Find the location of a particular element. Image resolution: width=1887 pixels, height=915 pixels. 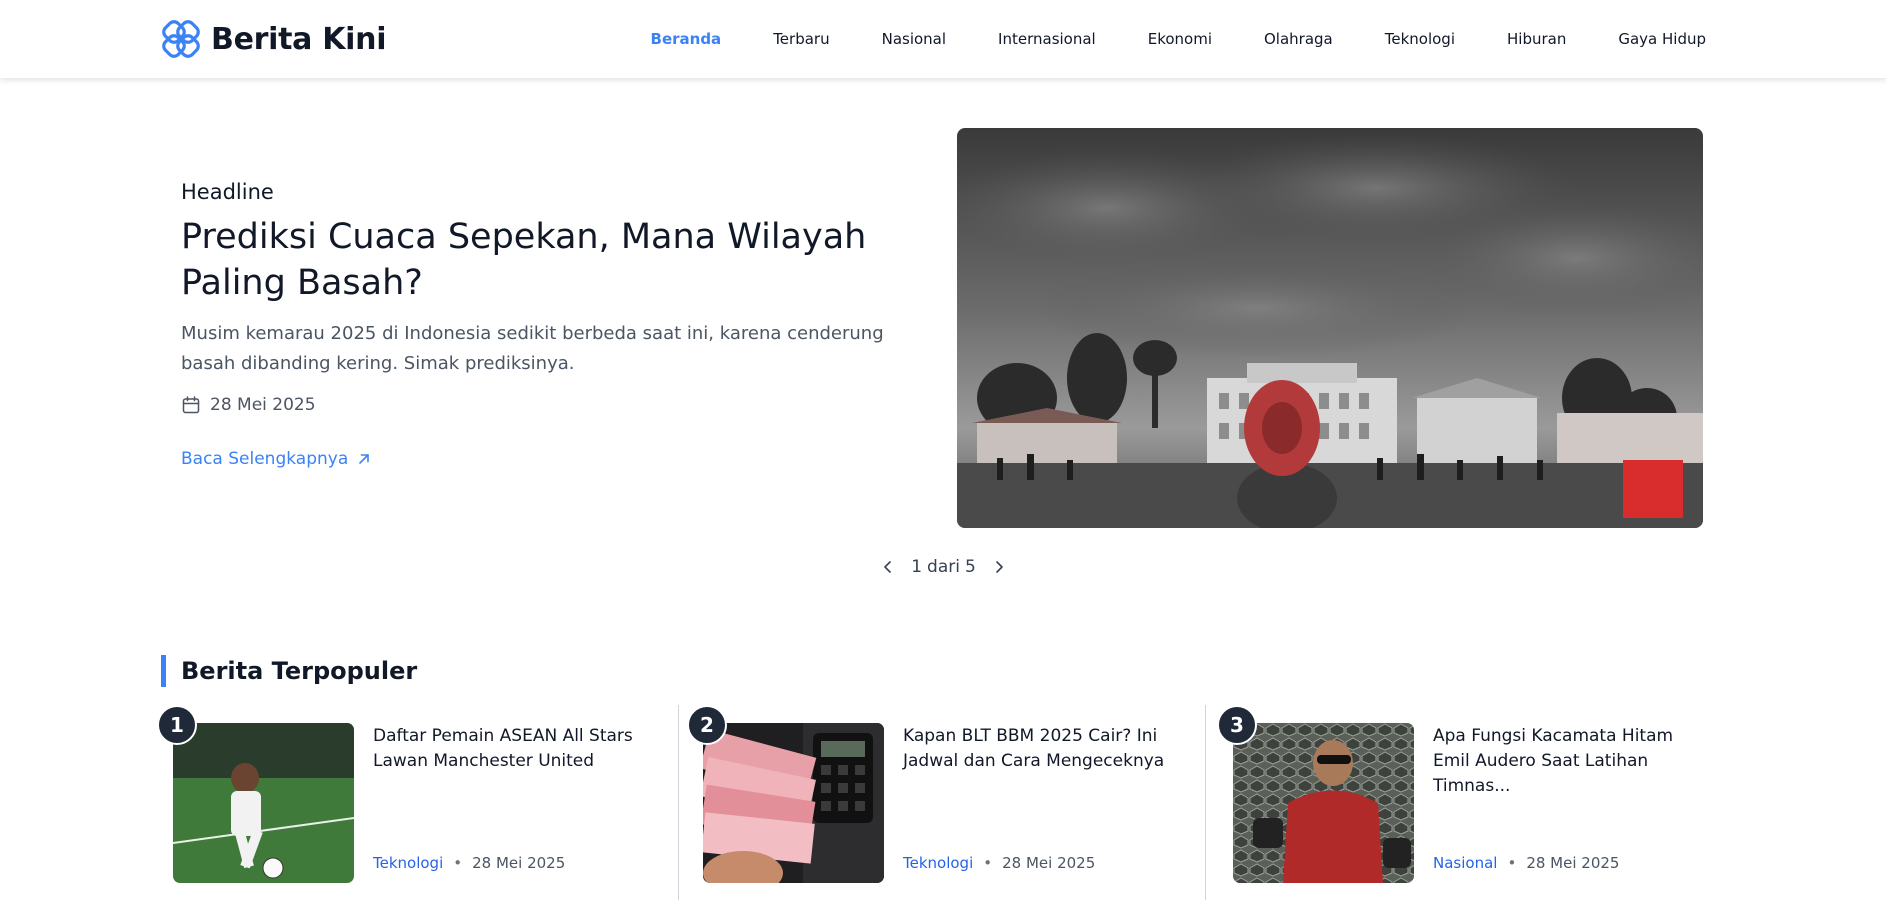

headline-date-text: 28 Mei 2025 is located at coordinates (263, 405).